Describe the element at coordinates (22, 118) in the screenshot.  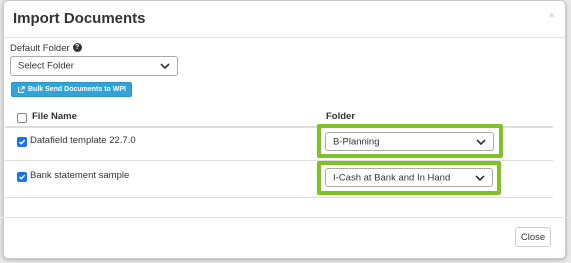
I see `select-all-checkbox` at that location.